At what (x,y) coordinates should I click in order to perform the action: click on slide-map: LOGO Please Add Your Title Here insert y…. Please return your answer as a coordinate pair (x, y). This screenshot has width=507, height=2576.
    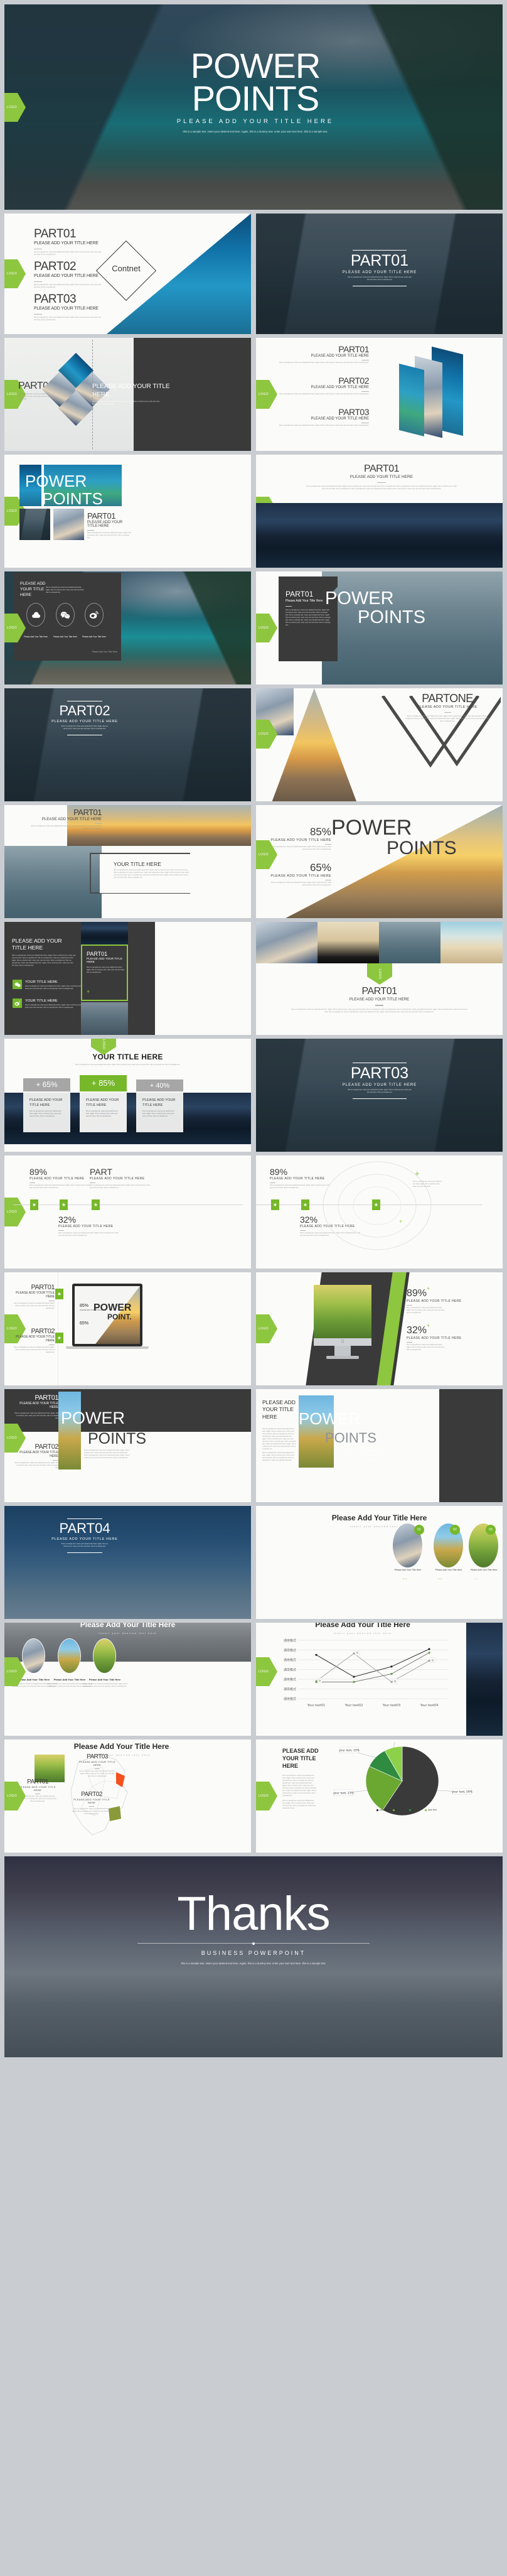
    Looking at the image, I should click on (127, 1796).